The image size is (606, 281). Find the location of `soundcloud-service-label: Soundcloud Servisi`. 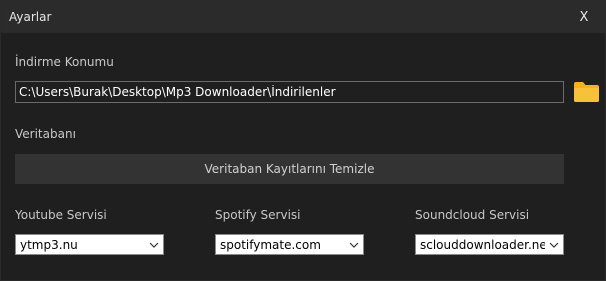

soundcloud-service-label: Soundcloud Servisi is located at coordinates (472, 215).